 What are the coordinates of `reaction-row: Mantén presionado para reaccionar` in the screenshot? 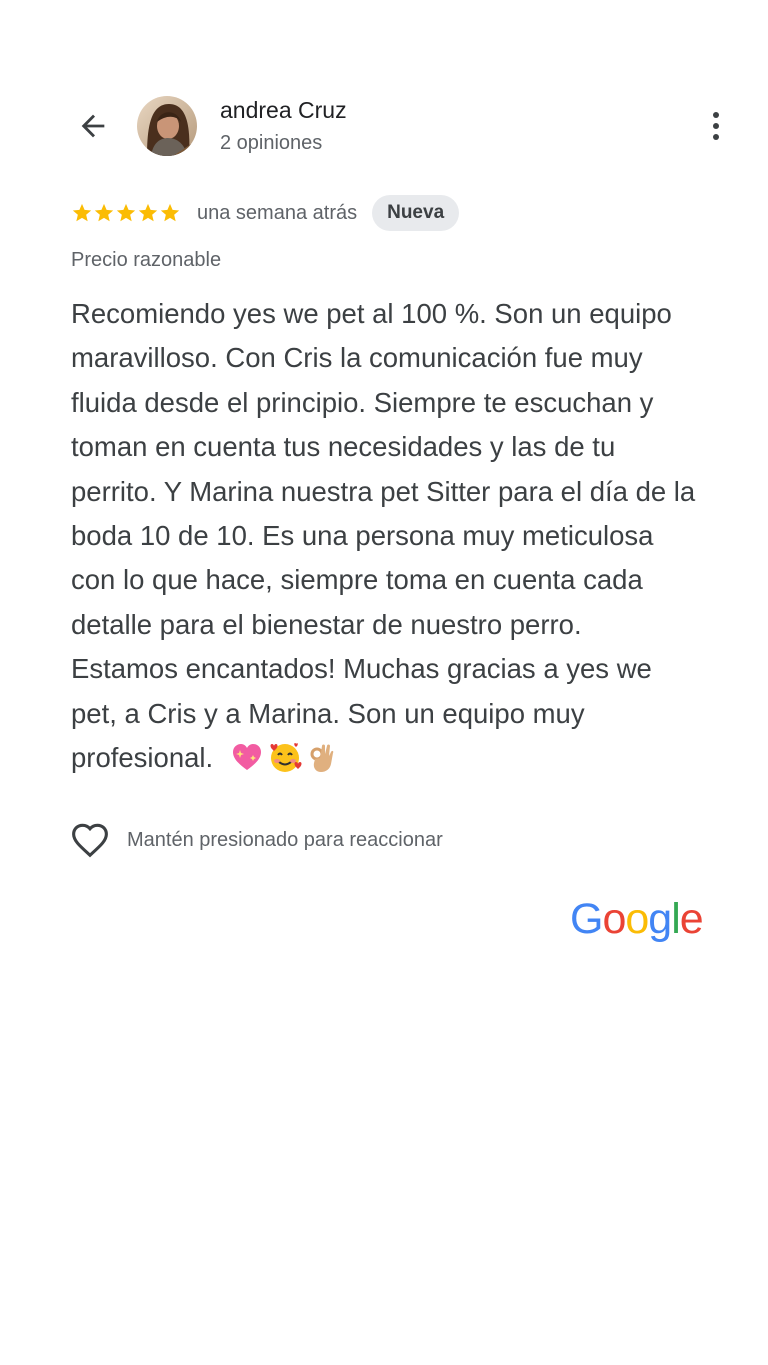 It's located at (256, 840).